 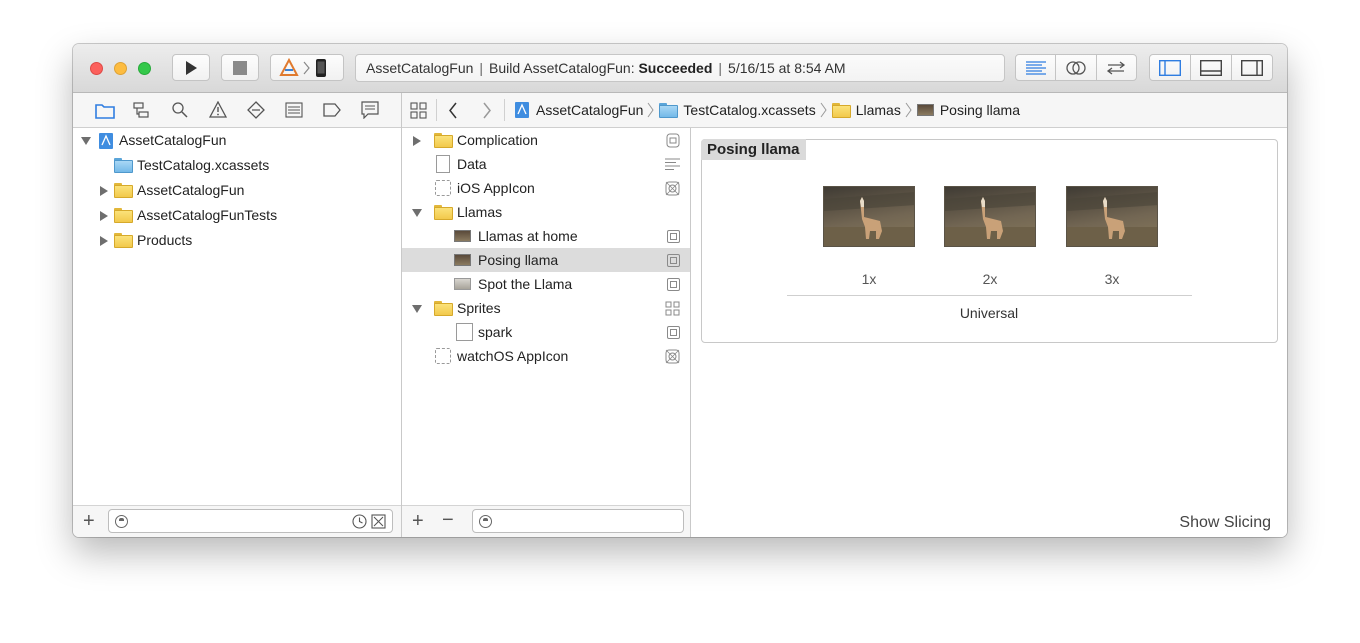 What do you see at coordinates (546, 212) in the screenshot?
I see `asset-row-folder: Llamas` at bounding box center [546, 212].